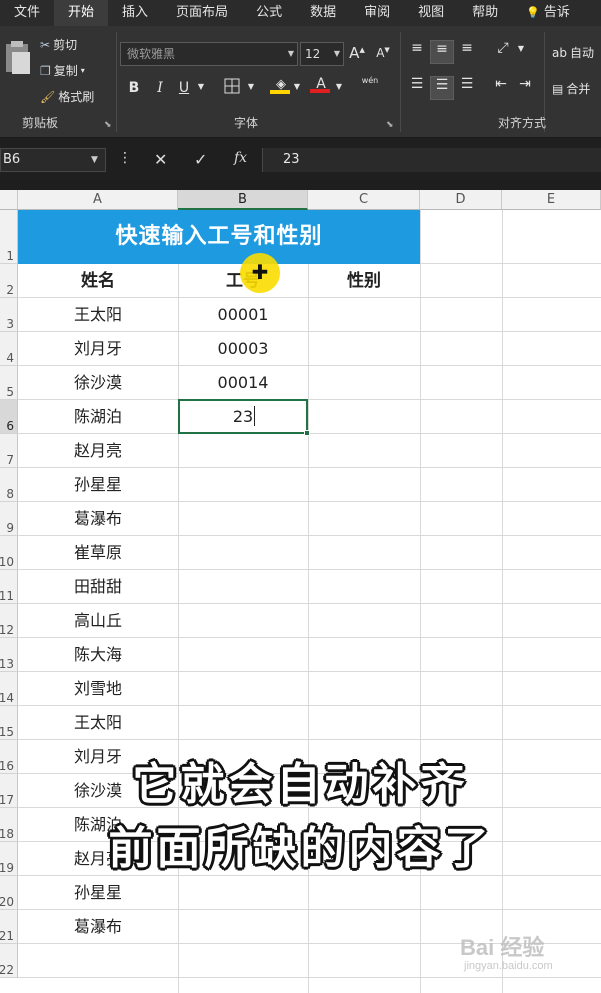  I want to click on column-header-d: D, so click(461, 200).